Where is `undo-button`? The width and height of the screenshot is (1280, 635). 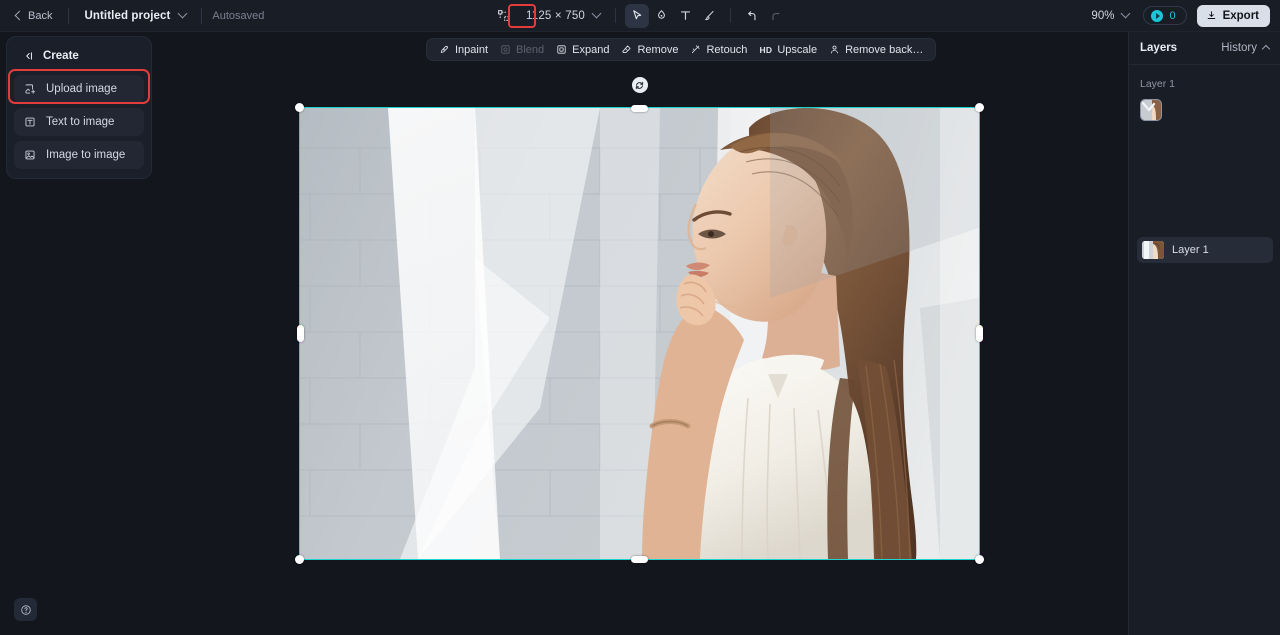 undo-button is located at coordinates (752, 16).